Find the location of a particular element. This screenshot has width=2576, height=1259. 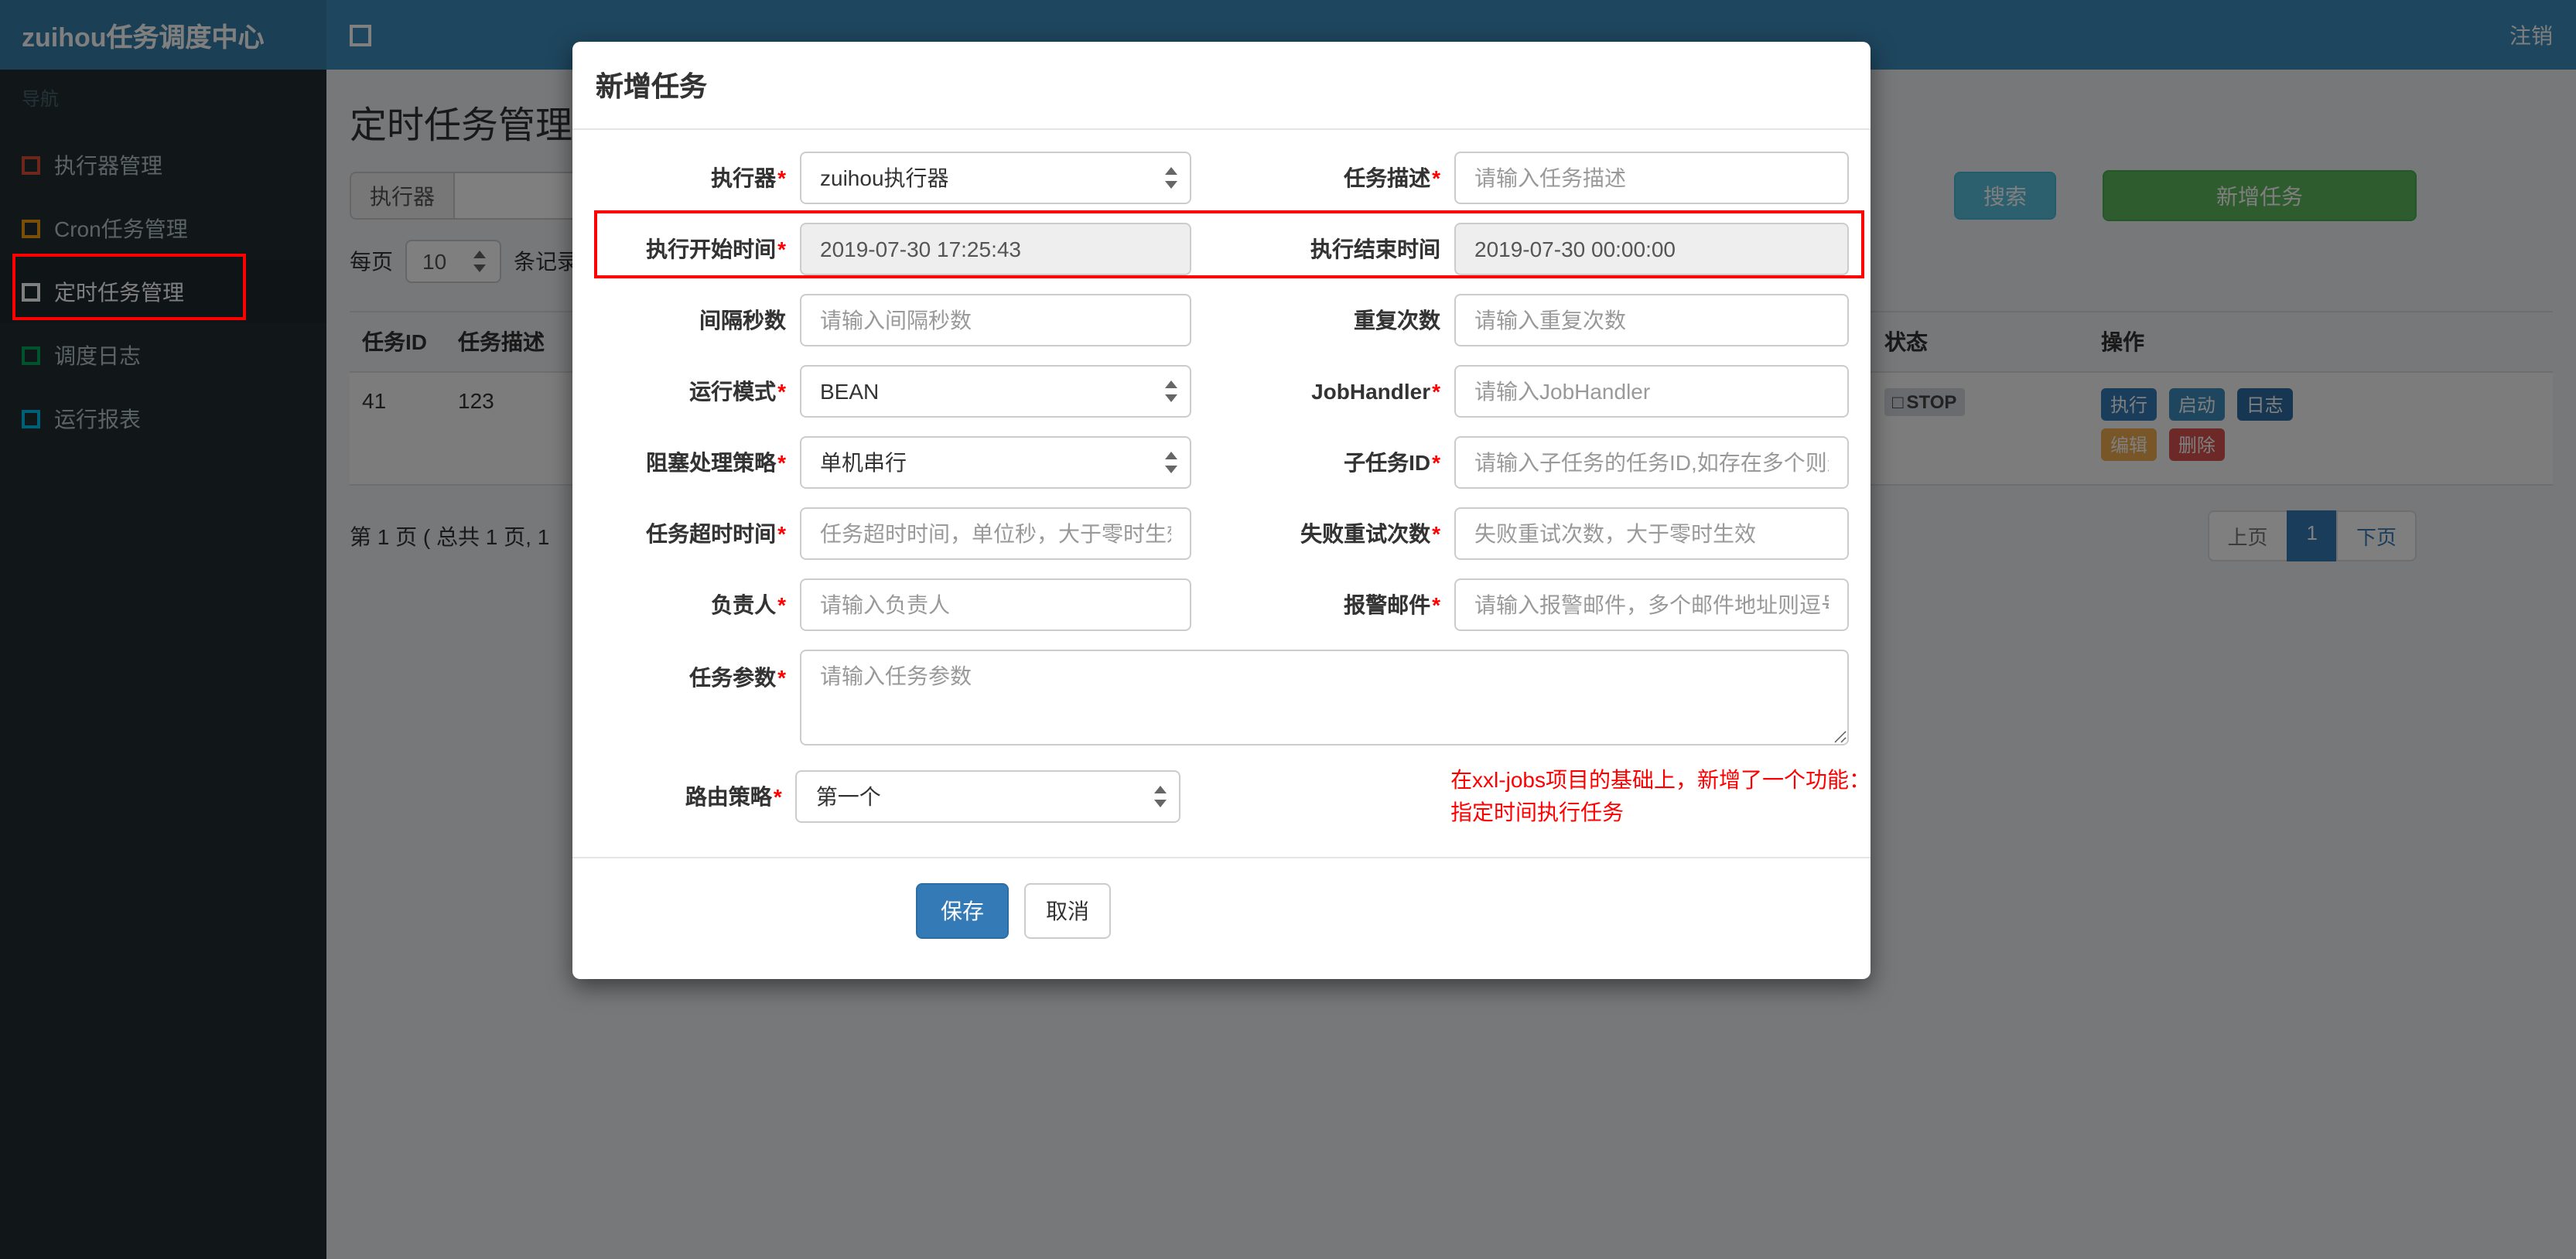

end-time-label: 执行结束时间 is located at coordinates (1375, 249).